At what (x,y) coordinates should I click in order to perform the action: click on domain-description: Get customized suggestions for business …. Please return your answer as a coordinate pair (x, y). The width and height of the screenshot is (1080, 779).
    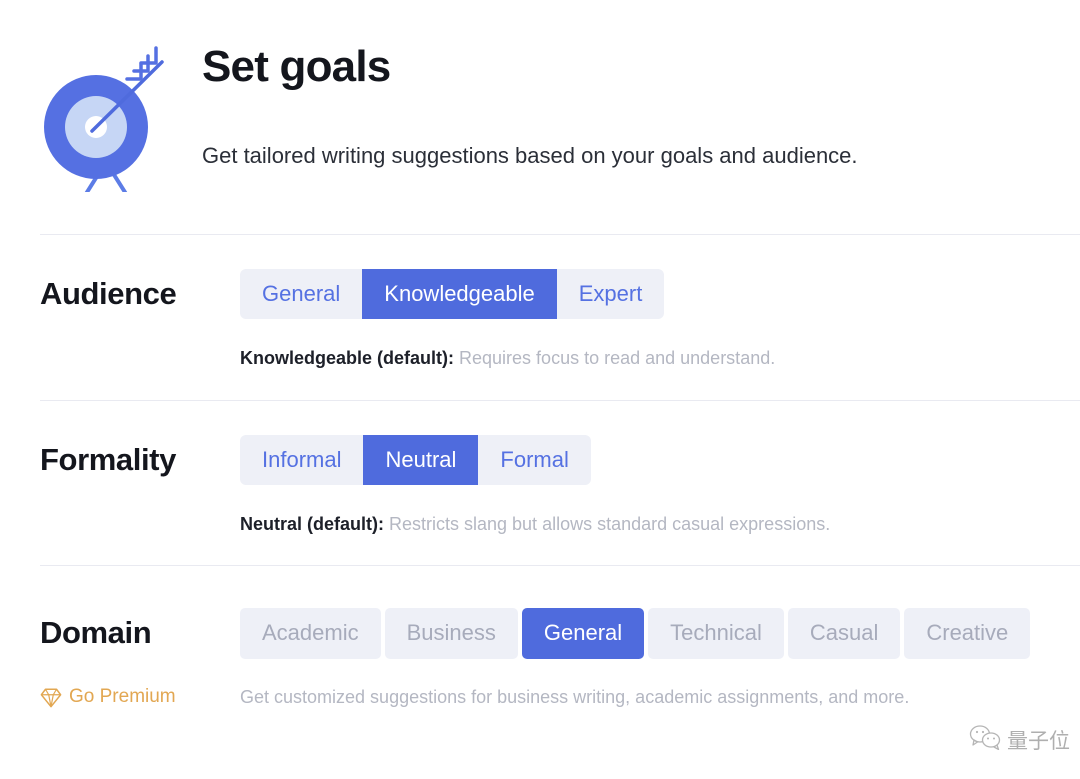
    Looking at the image, I should click on (575, 696).